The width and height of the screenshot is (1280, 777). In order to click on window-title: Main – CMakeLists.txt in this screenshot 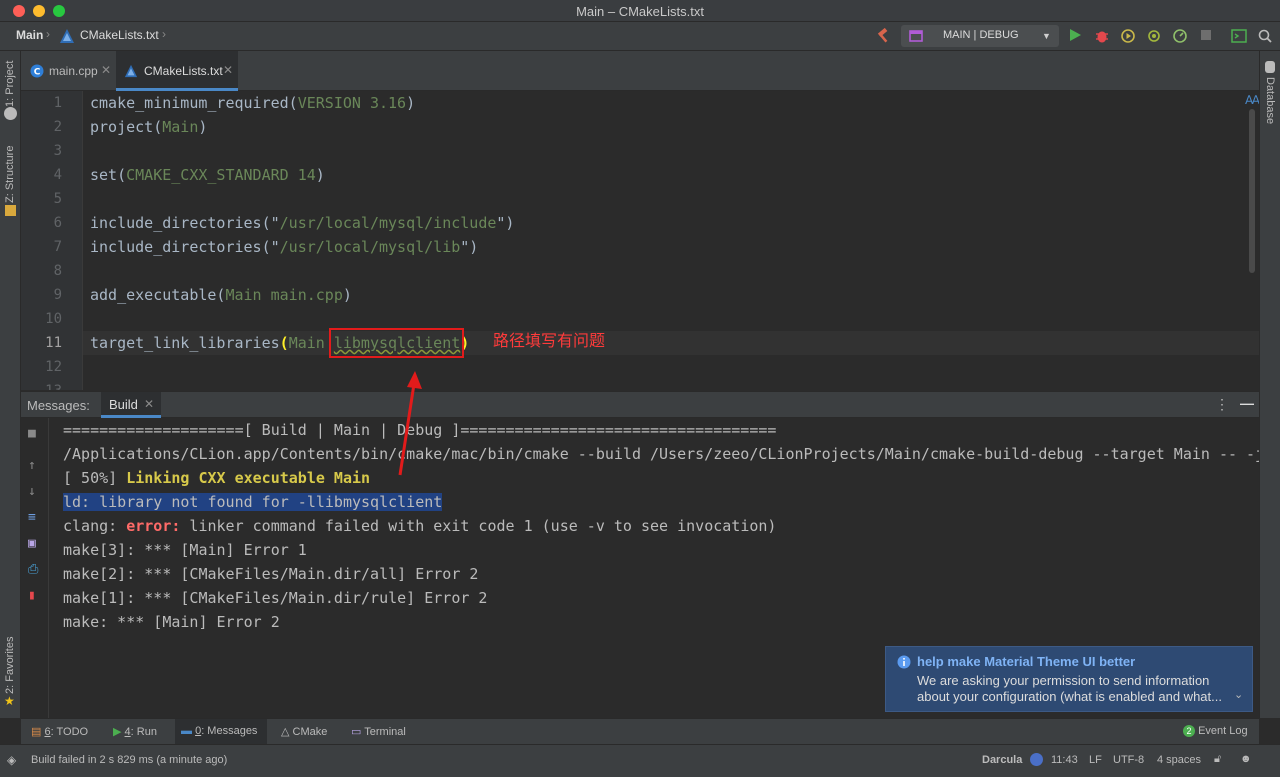, I will do `click(640, 11)`.